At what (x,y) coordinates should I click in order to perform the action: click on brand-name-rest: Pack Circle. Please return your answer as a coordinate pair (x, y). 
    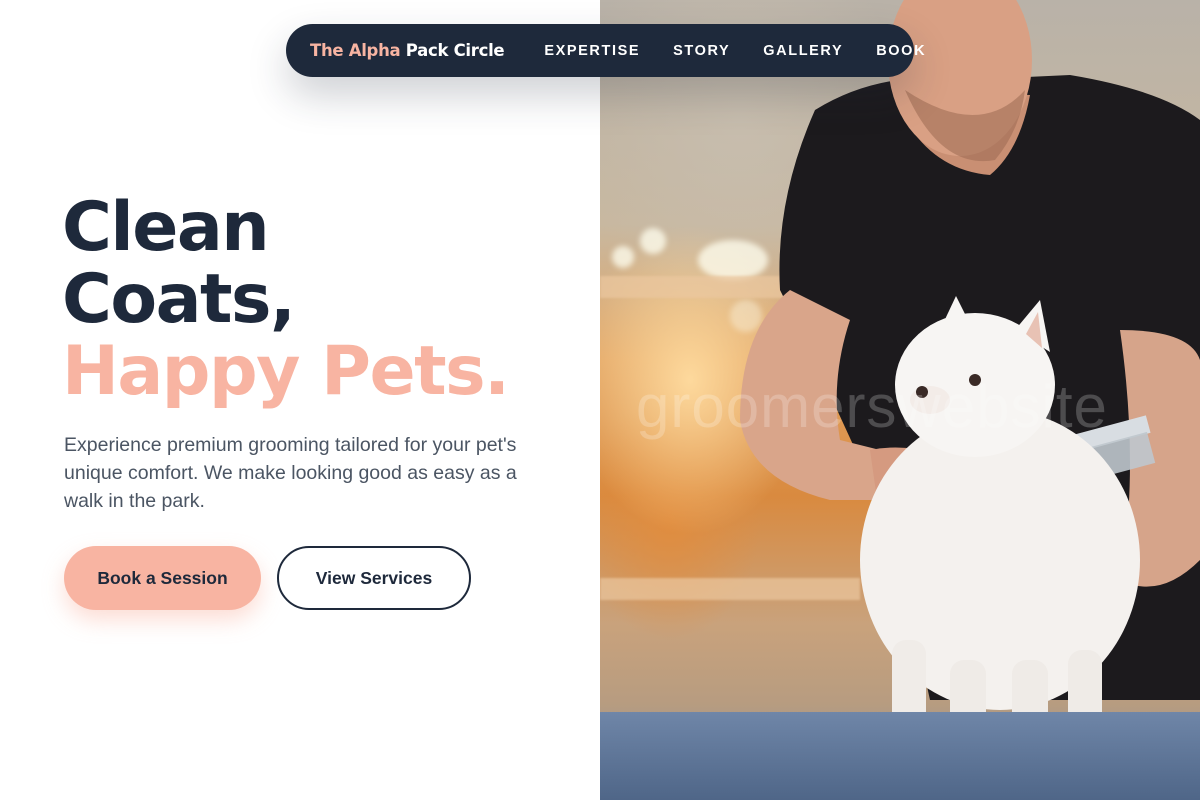
    Looking at the image, I should click on (452, 50).